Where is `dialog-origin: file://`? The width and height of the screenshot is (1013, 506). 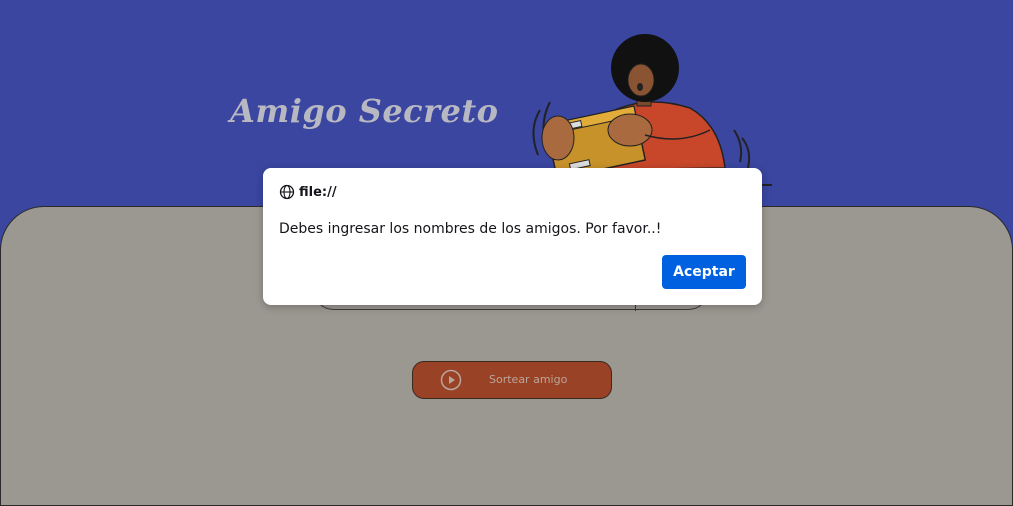
dialog-origin: file:// is located at coordinates (308, 192).